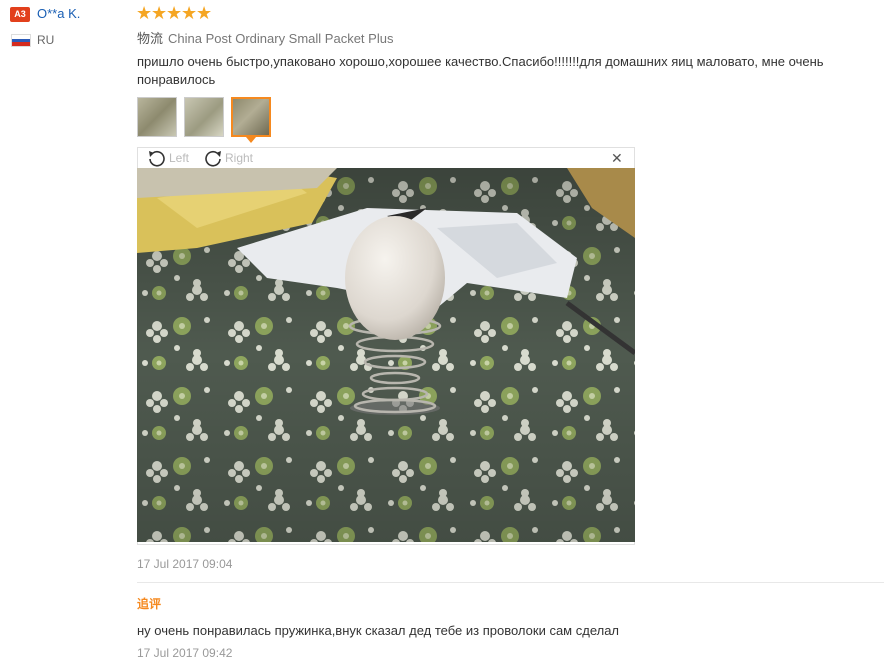 The width and height of the screenshot is (884, 666). Describe the element at coordinates (281, 38) in the screenshot. I see `logistics-value: China Post Ordinary Small Packet Plus` at that location.